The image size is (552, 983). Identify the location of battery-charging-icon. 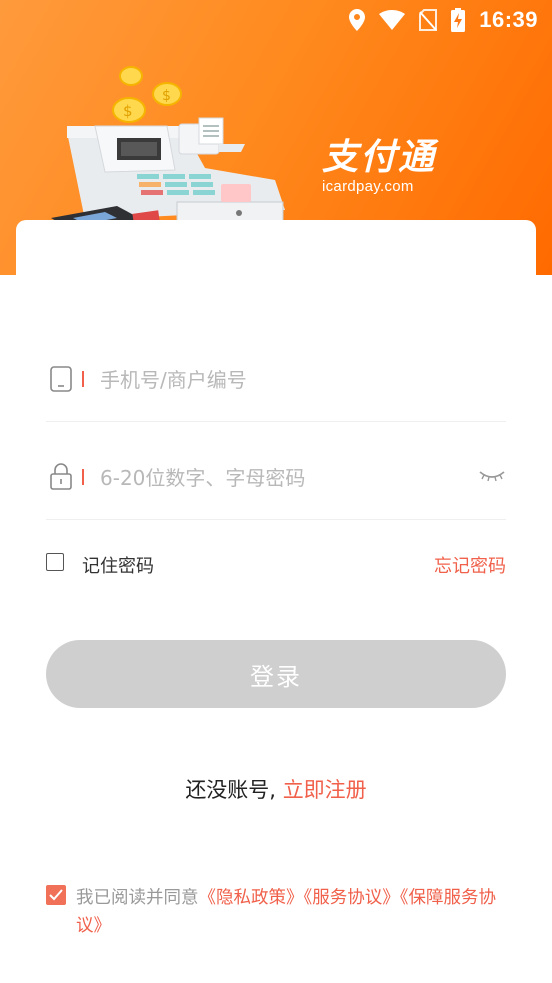
(458, 20).